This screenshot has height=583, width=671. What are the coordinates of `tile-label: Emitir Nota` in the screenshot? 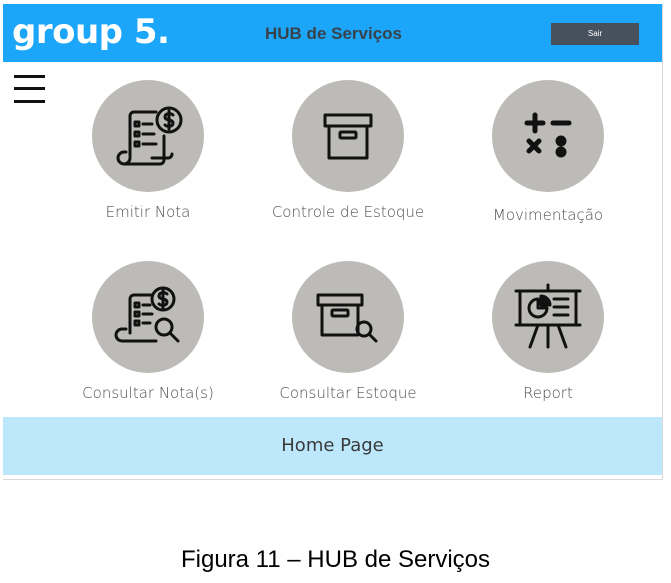 It's located at (148, 212).